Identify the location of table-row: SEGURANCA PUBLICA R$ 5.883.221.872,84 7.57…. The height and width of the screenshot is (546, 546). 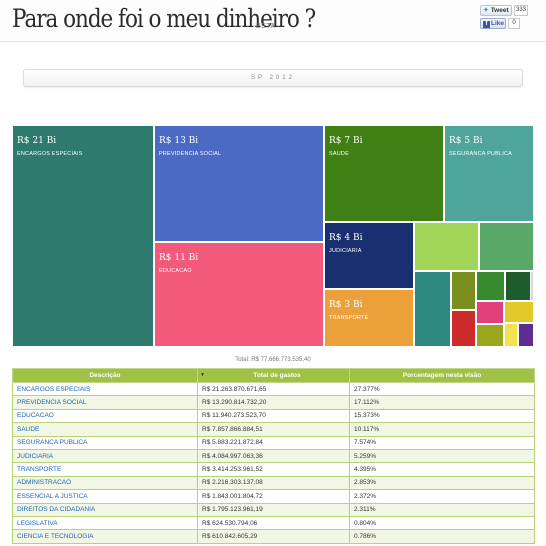
(273, 442).